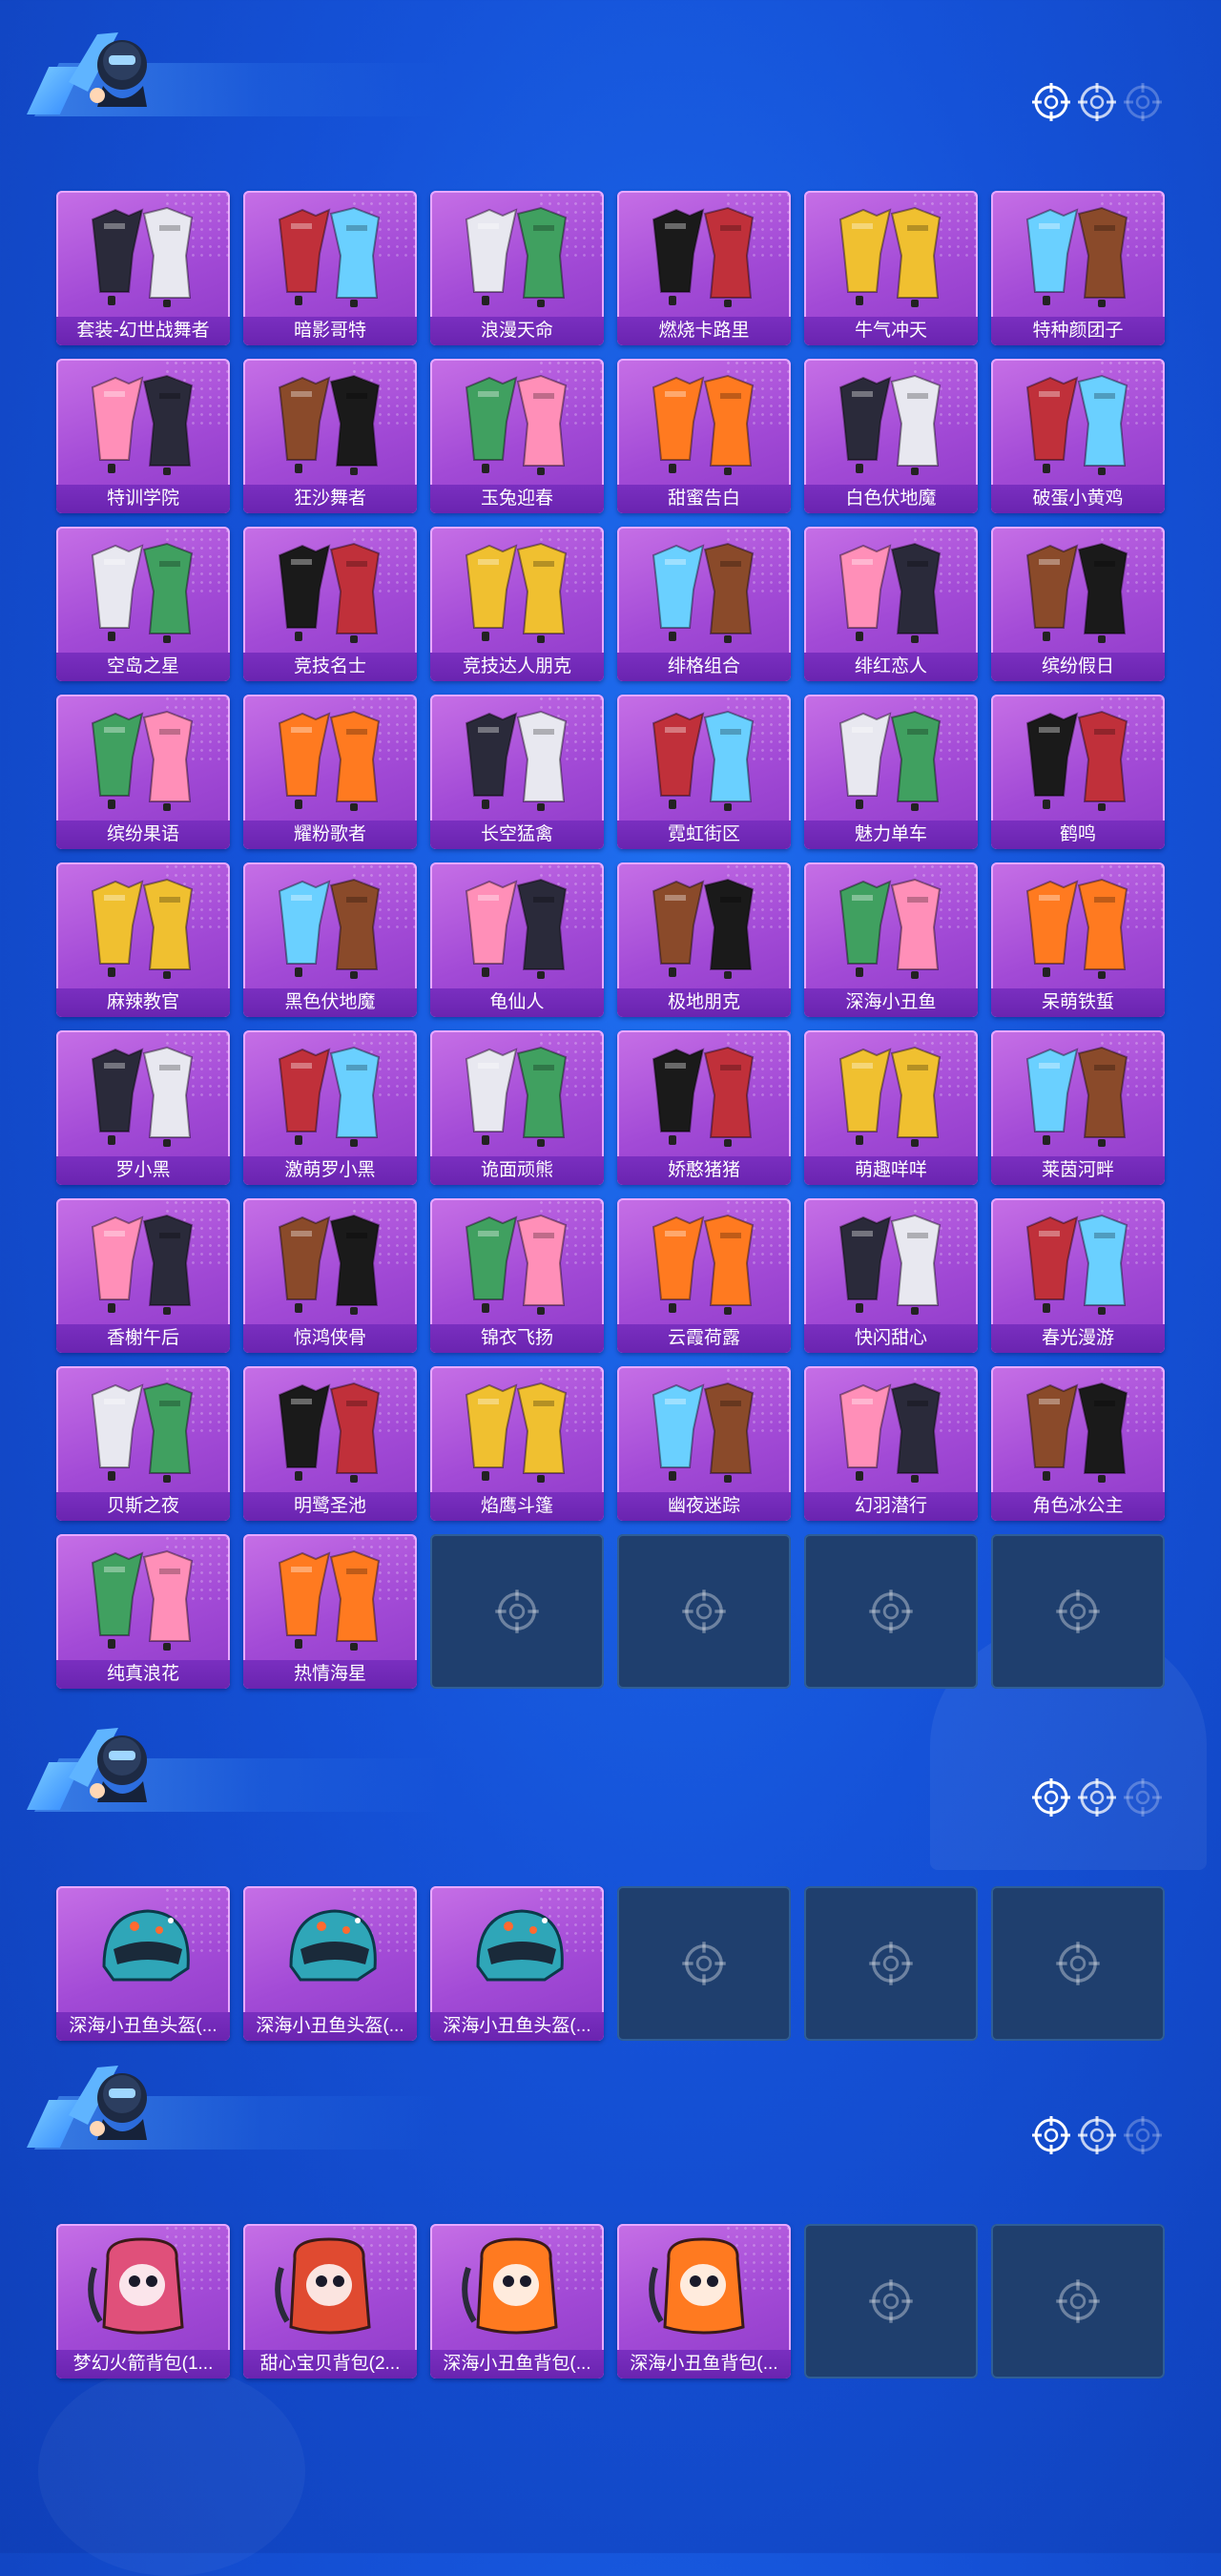 This screenshot has width=1221, height=2576. Describe the element at coordinates (1078, 939) in the screenshot. I see `outfit-card: 呆萌铁蜇` at that location.